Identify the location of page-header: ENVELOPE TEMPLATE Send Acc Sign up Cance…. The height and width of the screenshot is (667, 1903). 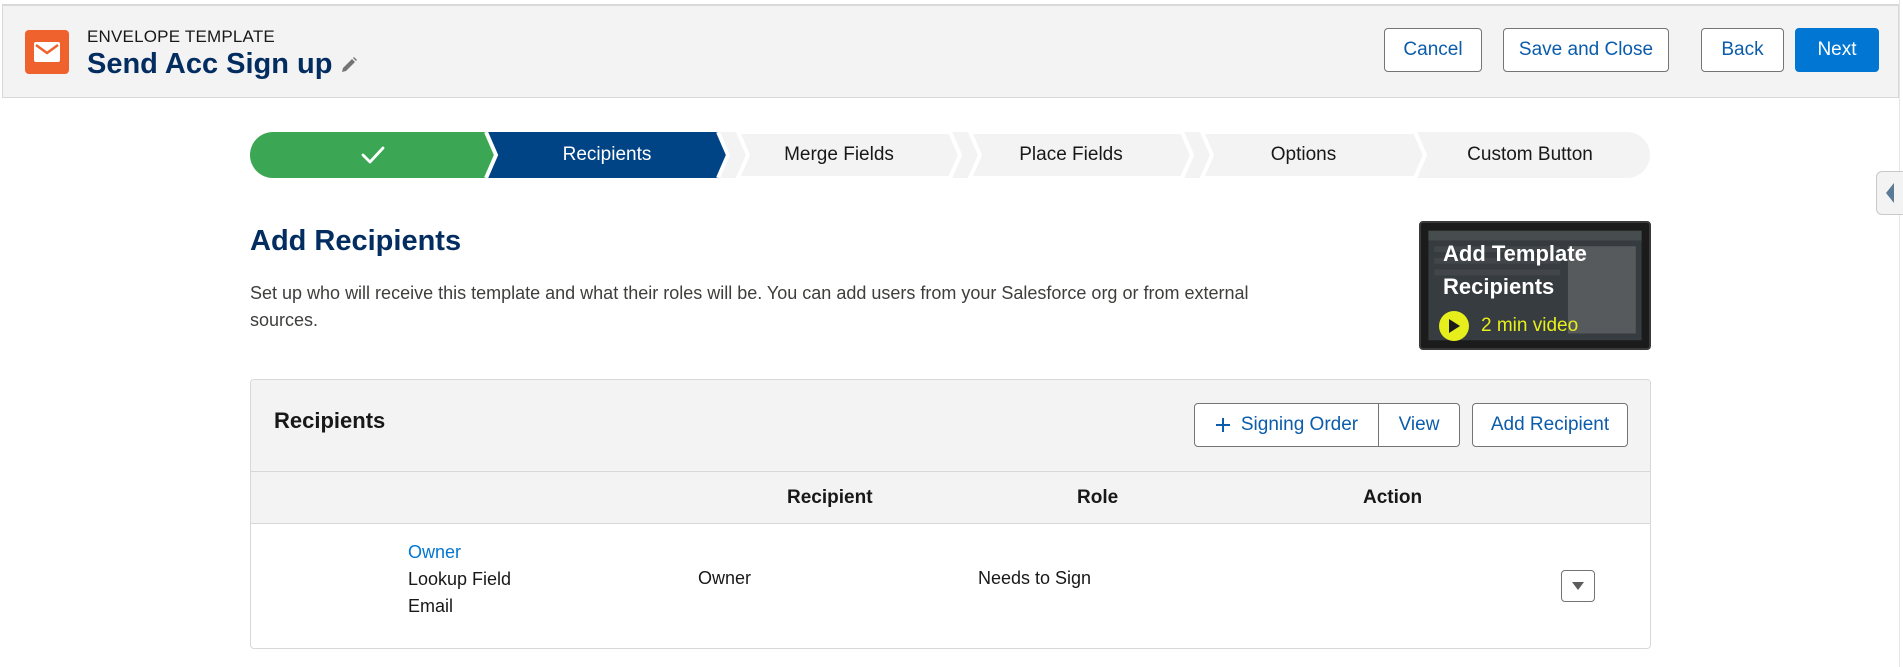
(950, 51).